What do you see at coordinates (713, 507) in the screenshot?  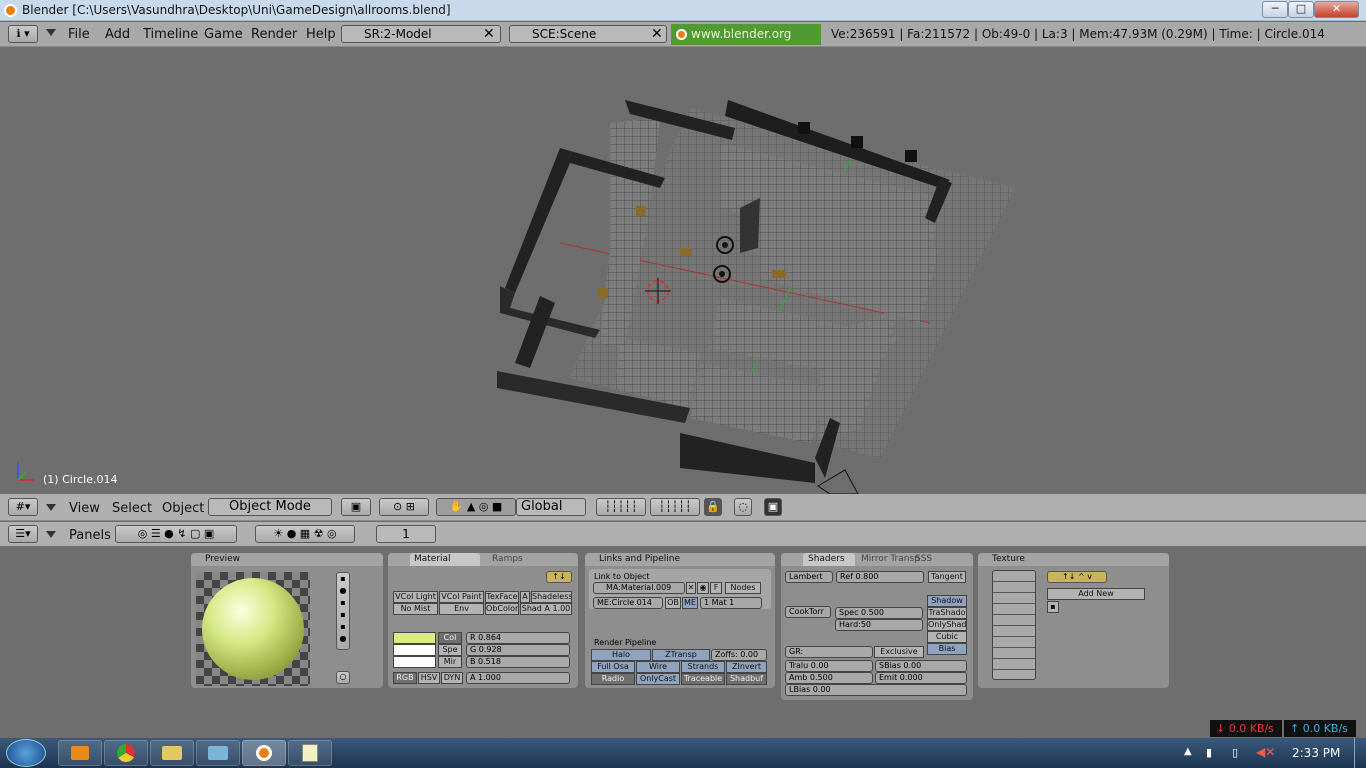 I see `lock-icon: 🔒` at bounding box center [713, 507].